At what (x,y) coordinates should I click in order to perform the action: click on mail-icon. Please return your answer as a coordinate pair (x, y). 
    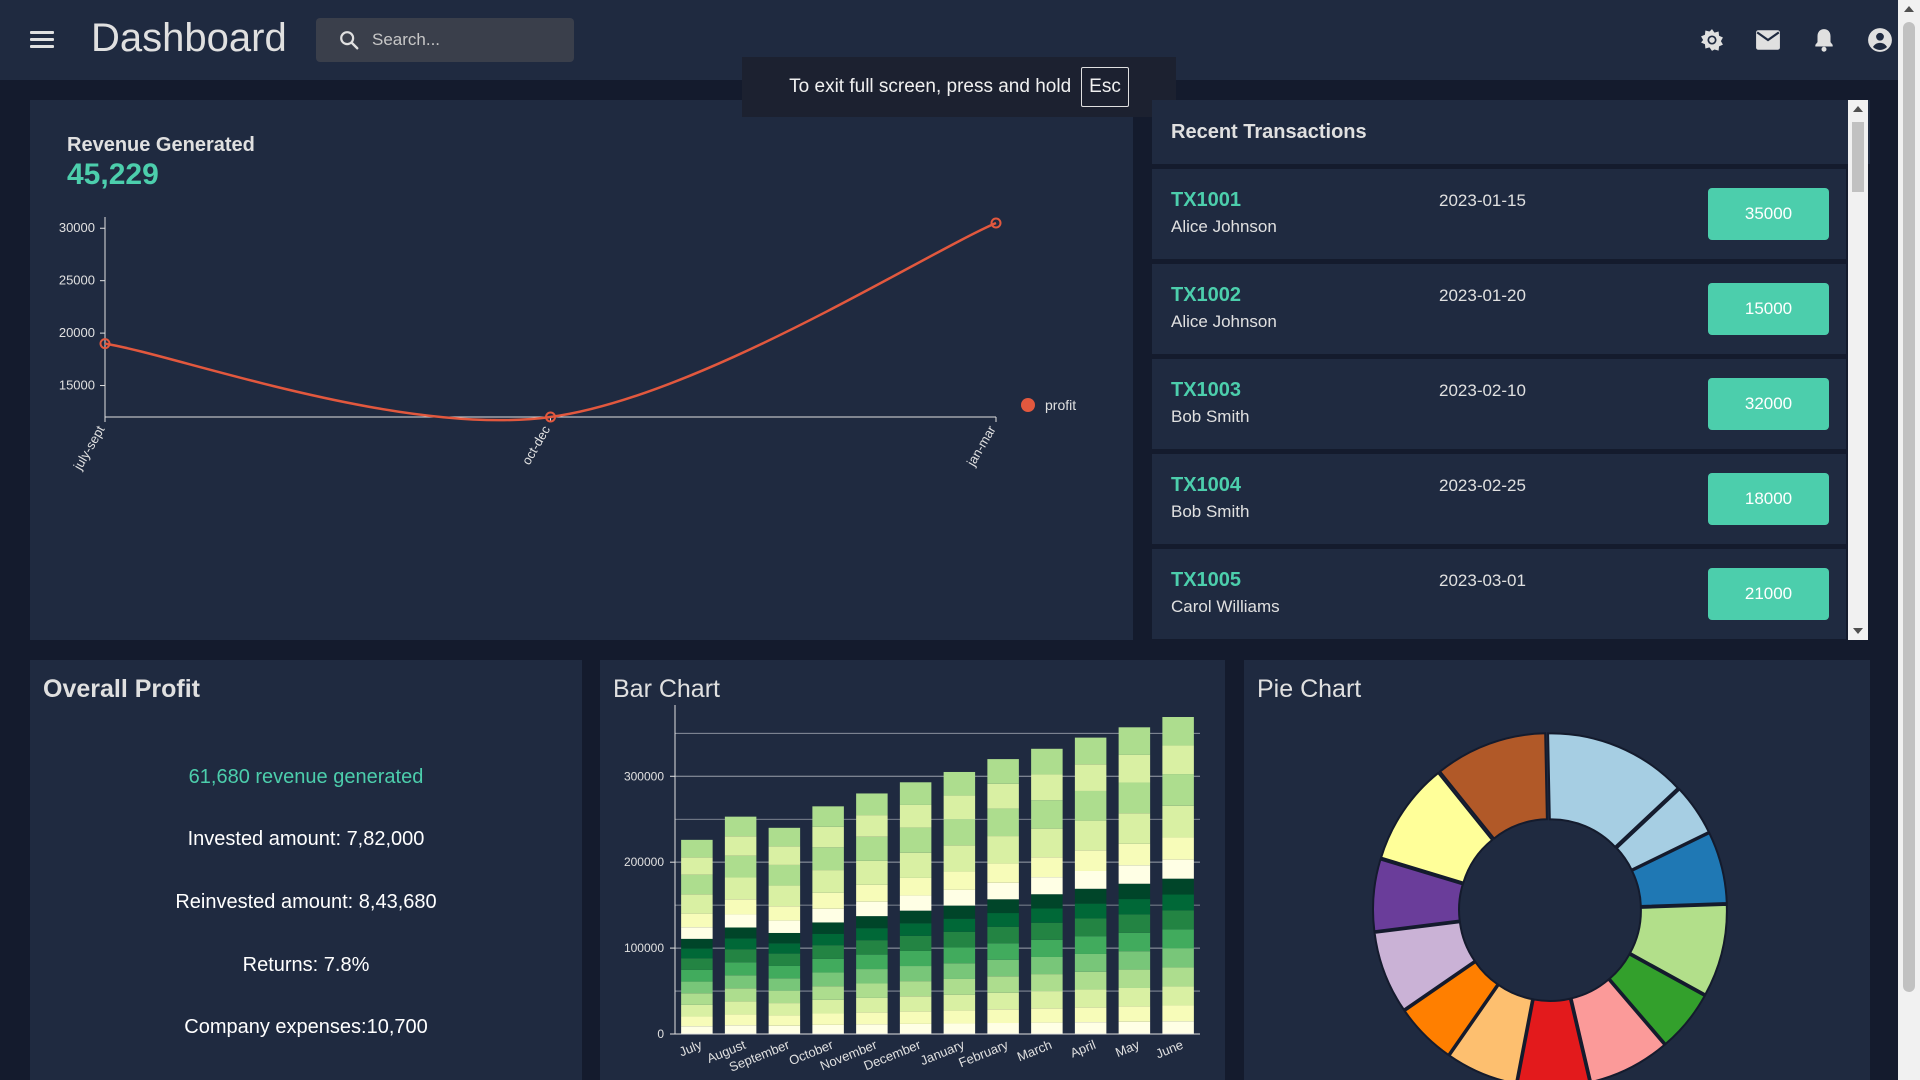
    Looking at the image, I should click on (1768, 40).